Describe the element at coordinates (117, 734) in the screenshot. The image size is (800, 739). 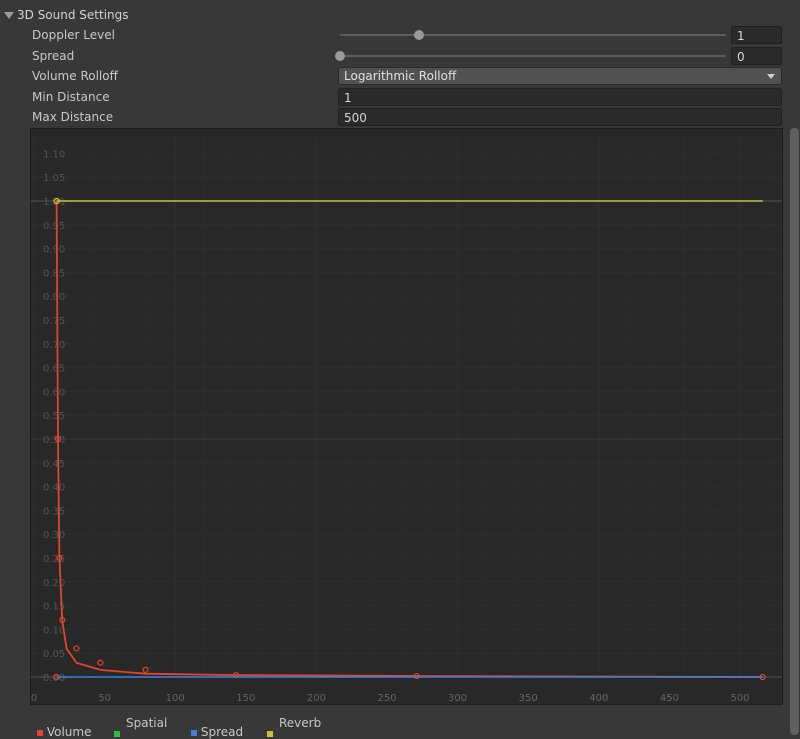
I see `spatial-swatch-icon` at that location.